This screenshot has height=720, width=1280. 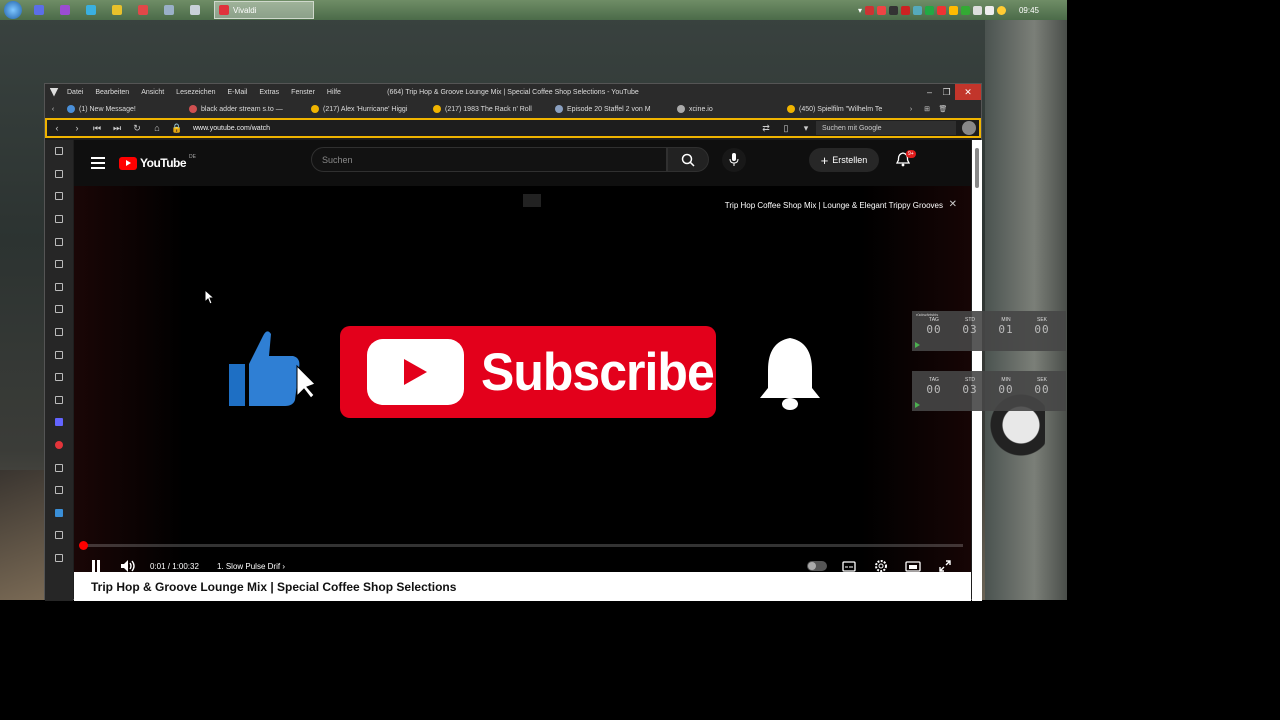 What do you see at coordinates (989, 331) in the screenshot?
I see `countdown-widget-1: rückwärtsbis TAG 00 STD 03 MIN 01 SEK 00` at bounding box center [989, 331].